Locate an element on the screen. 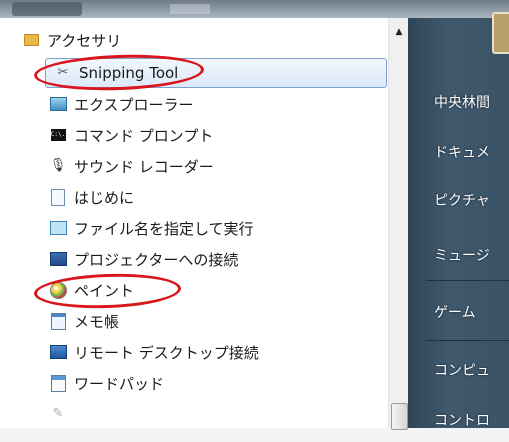 This screenshot has height=442, width=509. cmd-icon-text: C:\. is located at coordinates (58, 135).